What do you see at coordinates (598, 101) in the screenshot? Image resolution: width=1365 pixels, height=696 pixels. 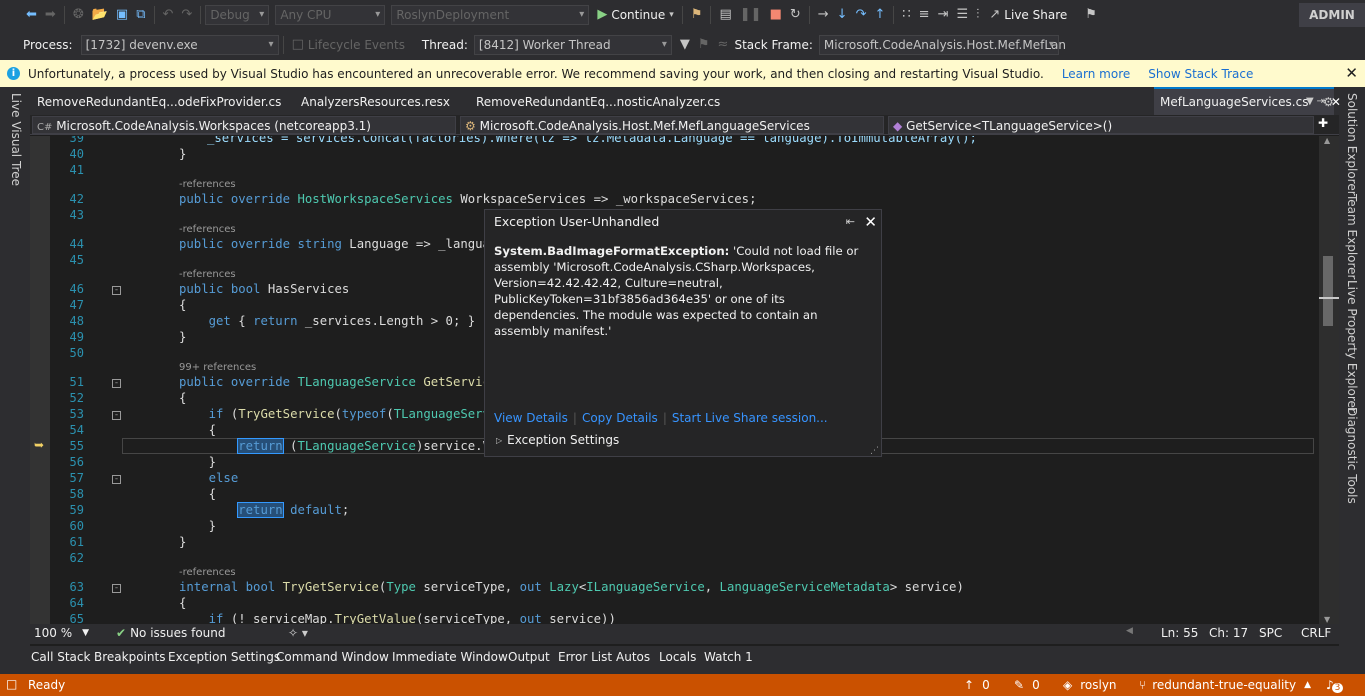 I see `tab-diagnosticanalyzer: RemoveRedundantEq...nosticAnalyzer.cs` at bounding box center [598, 101].